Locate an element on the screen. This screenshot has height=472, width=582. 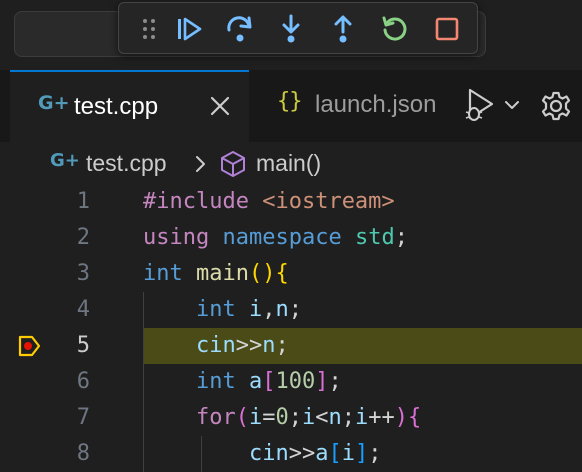
step-over-button is located at coordinates (240, 29).